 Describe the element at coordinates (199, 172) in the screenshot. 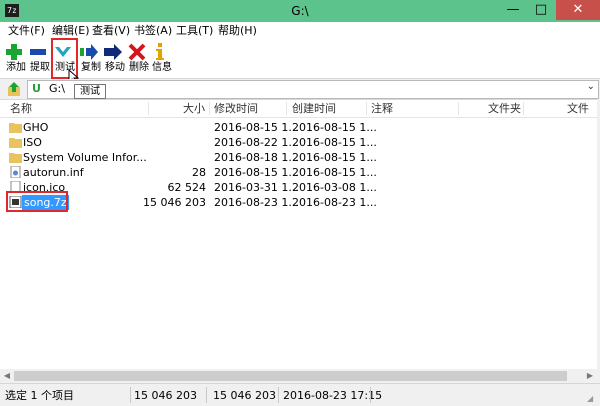

I see `file-size: 28` at that location.